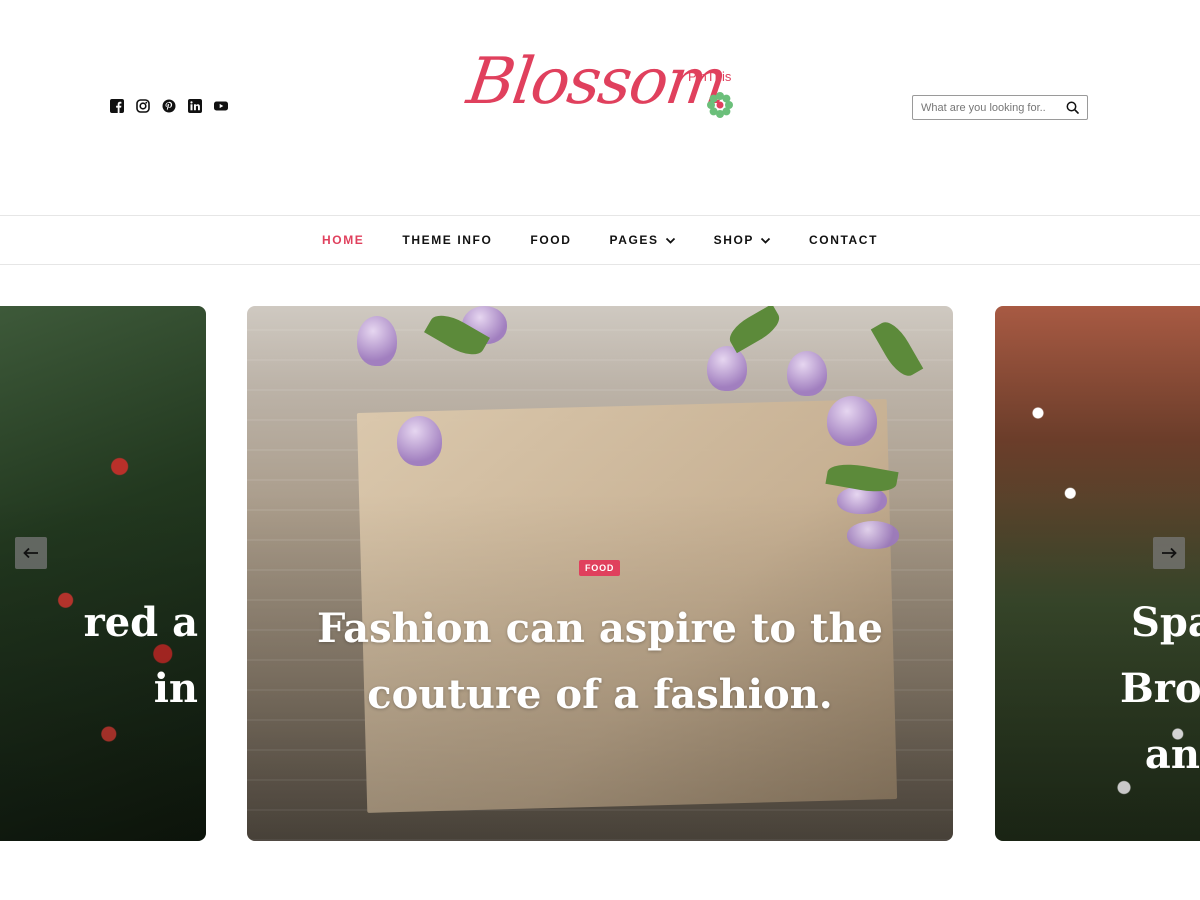 Image resolution: width=1200 pixels, height=900 pixels. What do you see at coordinates (985, 107) in the screenshot?
I see `search-input` at bounding box center [985, 107].